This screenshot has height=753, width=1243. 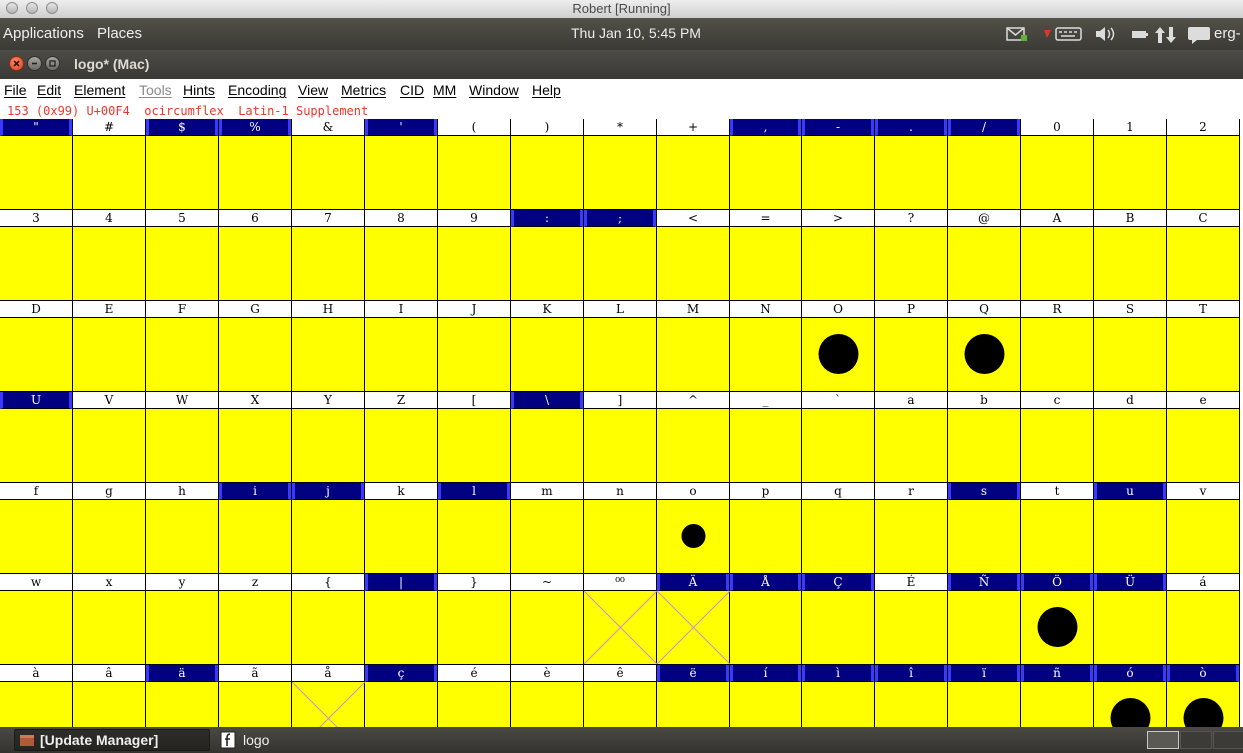 I want to click on glyph-cell: M, so click(x=693, y=346).